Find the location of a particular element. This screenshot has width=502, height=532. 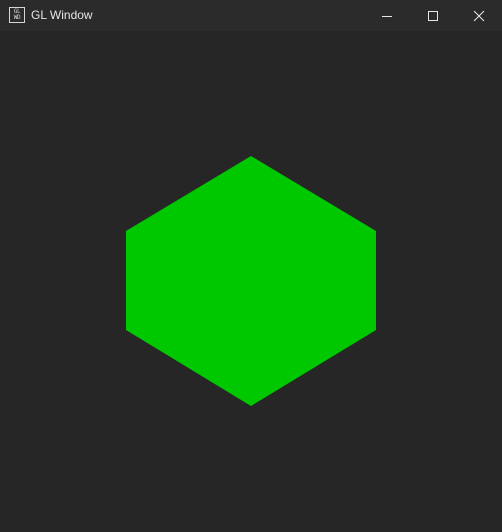

app-icon-text-bottom: WD is located at coordinates (17, 17).